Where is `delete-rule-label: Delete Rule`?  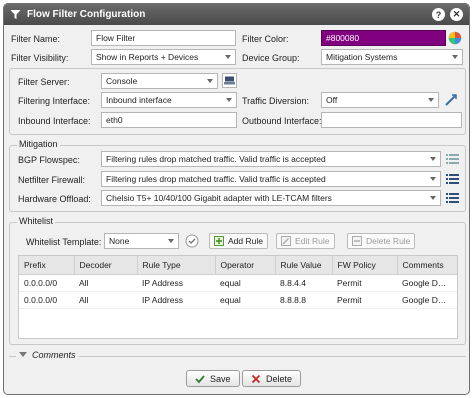
delete-rule-label: Delete Rule is located at coordinates (388, 241).